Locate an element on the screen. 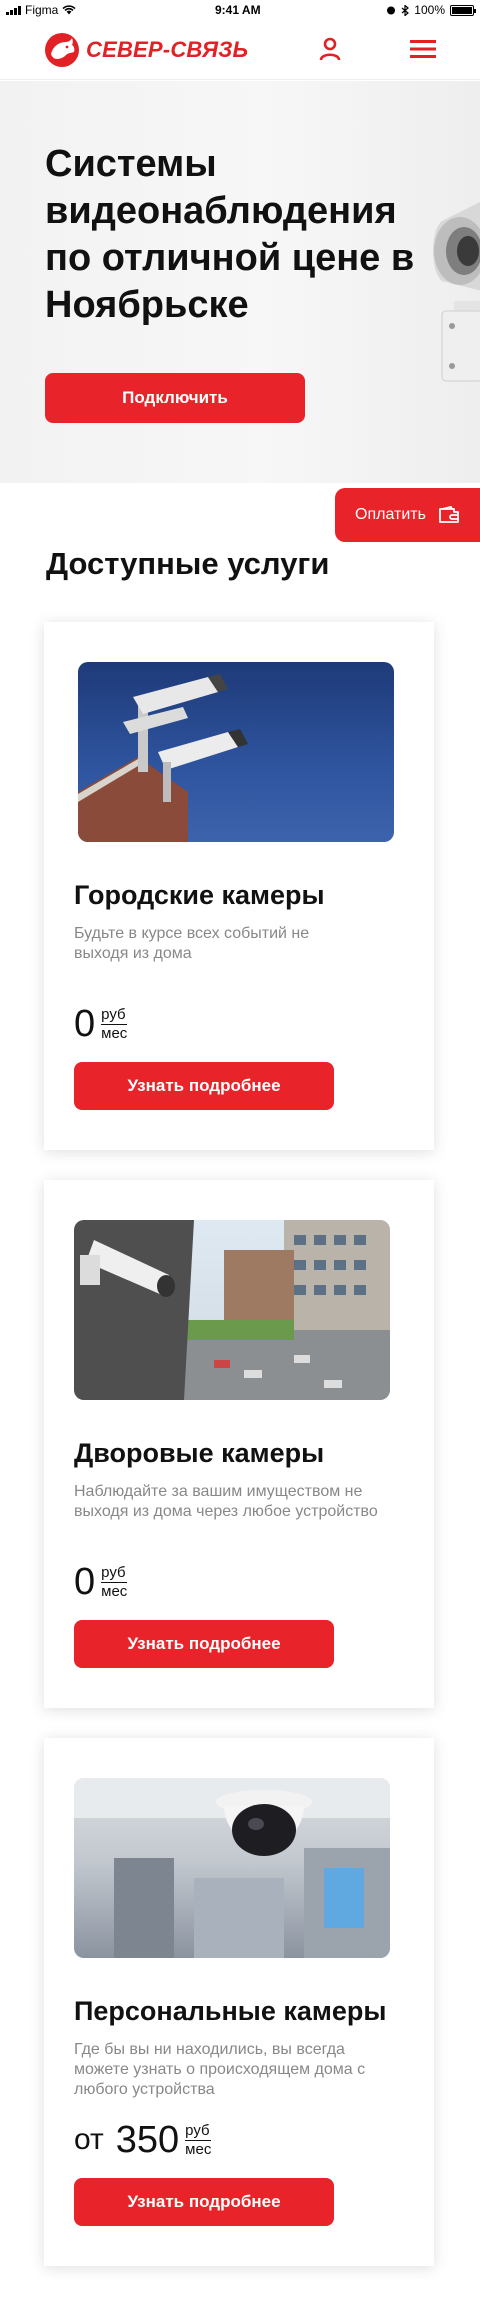  wallet-icon is located at coordinates (449, 514).